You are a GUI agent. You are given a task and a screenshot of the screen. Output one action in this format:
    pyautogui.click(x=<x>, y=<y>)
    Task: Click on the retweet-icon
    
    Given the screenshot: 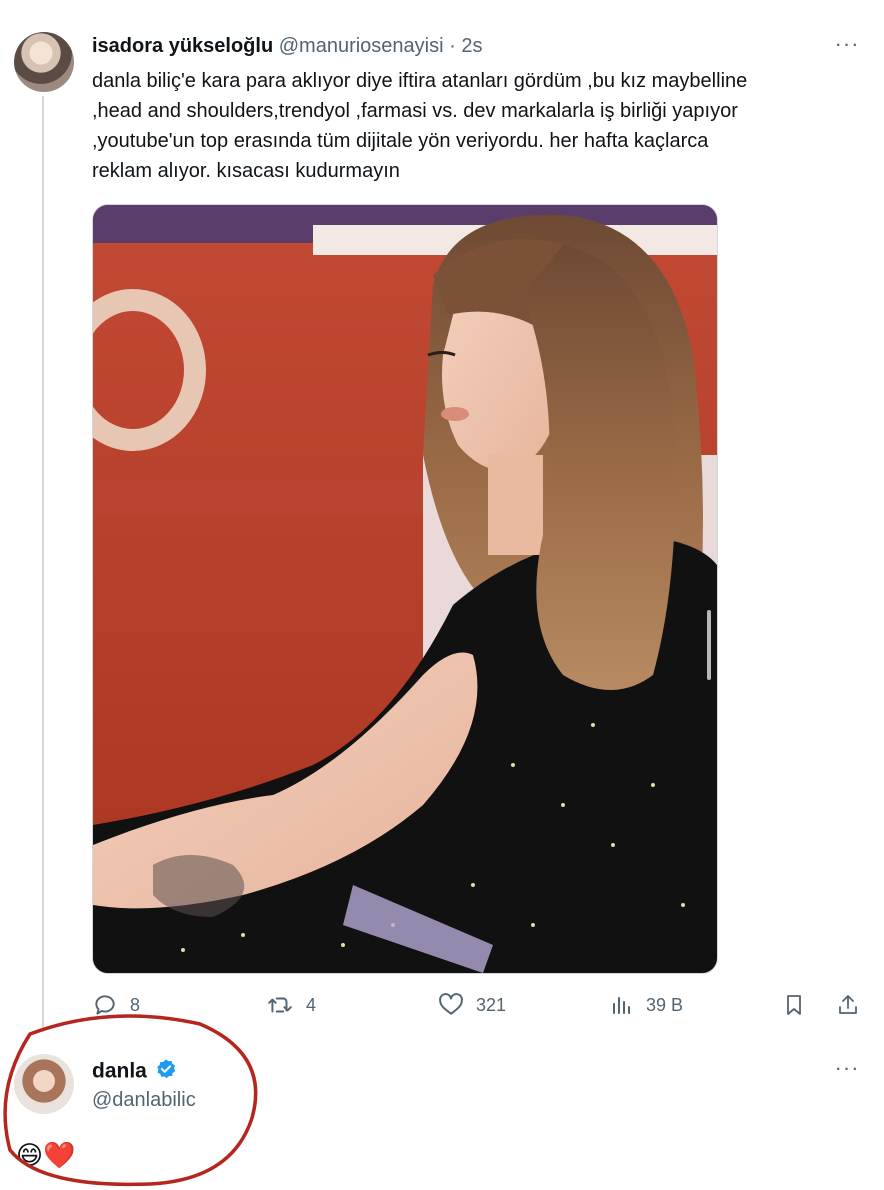 What is the action you would take?
    pyautogui.click(x=280, y=1005)
    